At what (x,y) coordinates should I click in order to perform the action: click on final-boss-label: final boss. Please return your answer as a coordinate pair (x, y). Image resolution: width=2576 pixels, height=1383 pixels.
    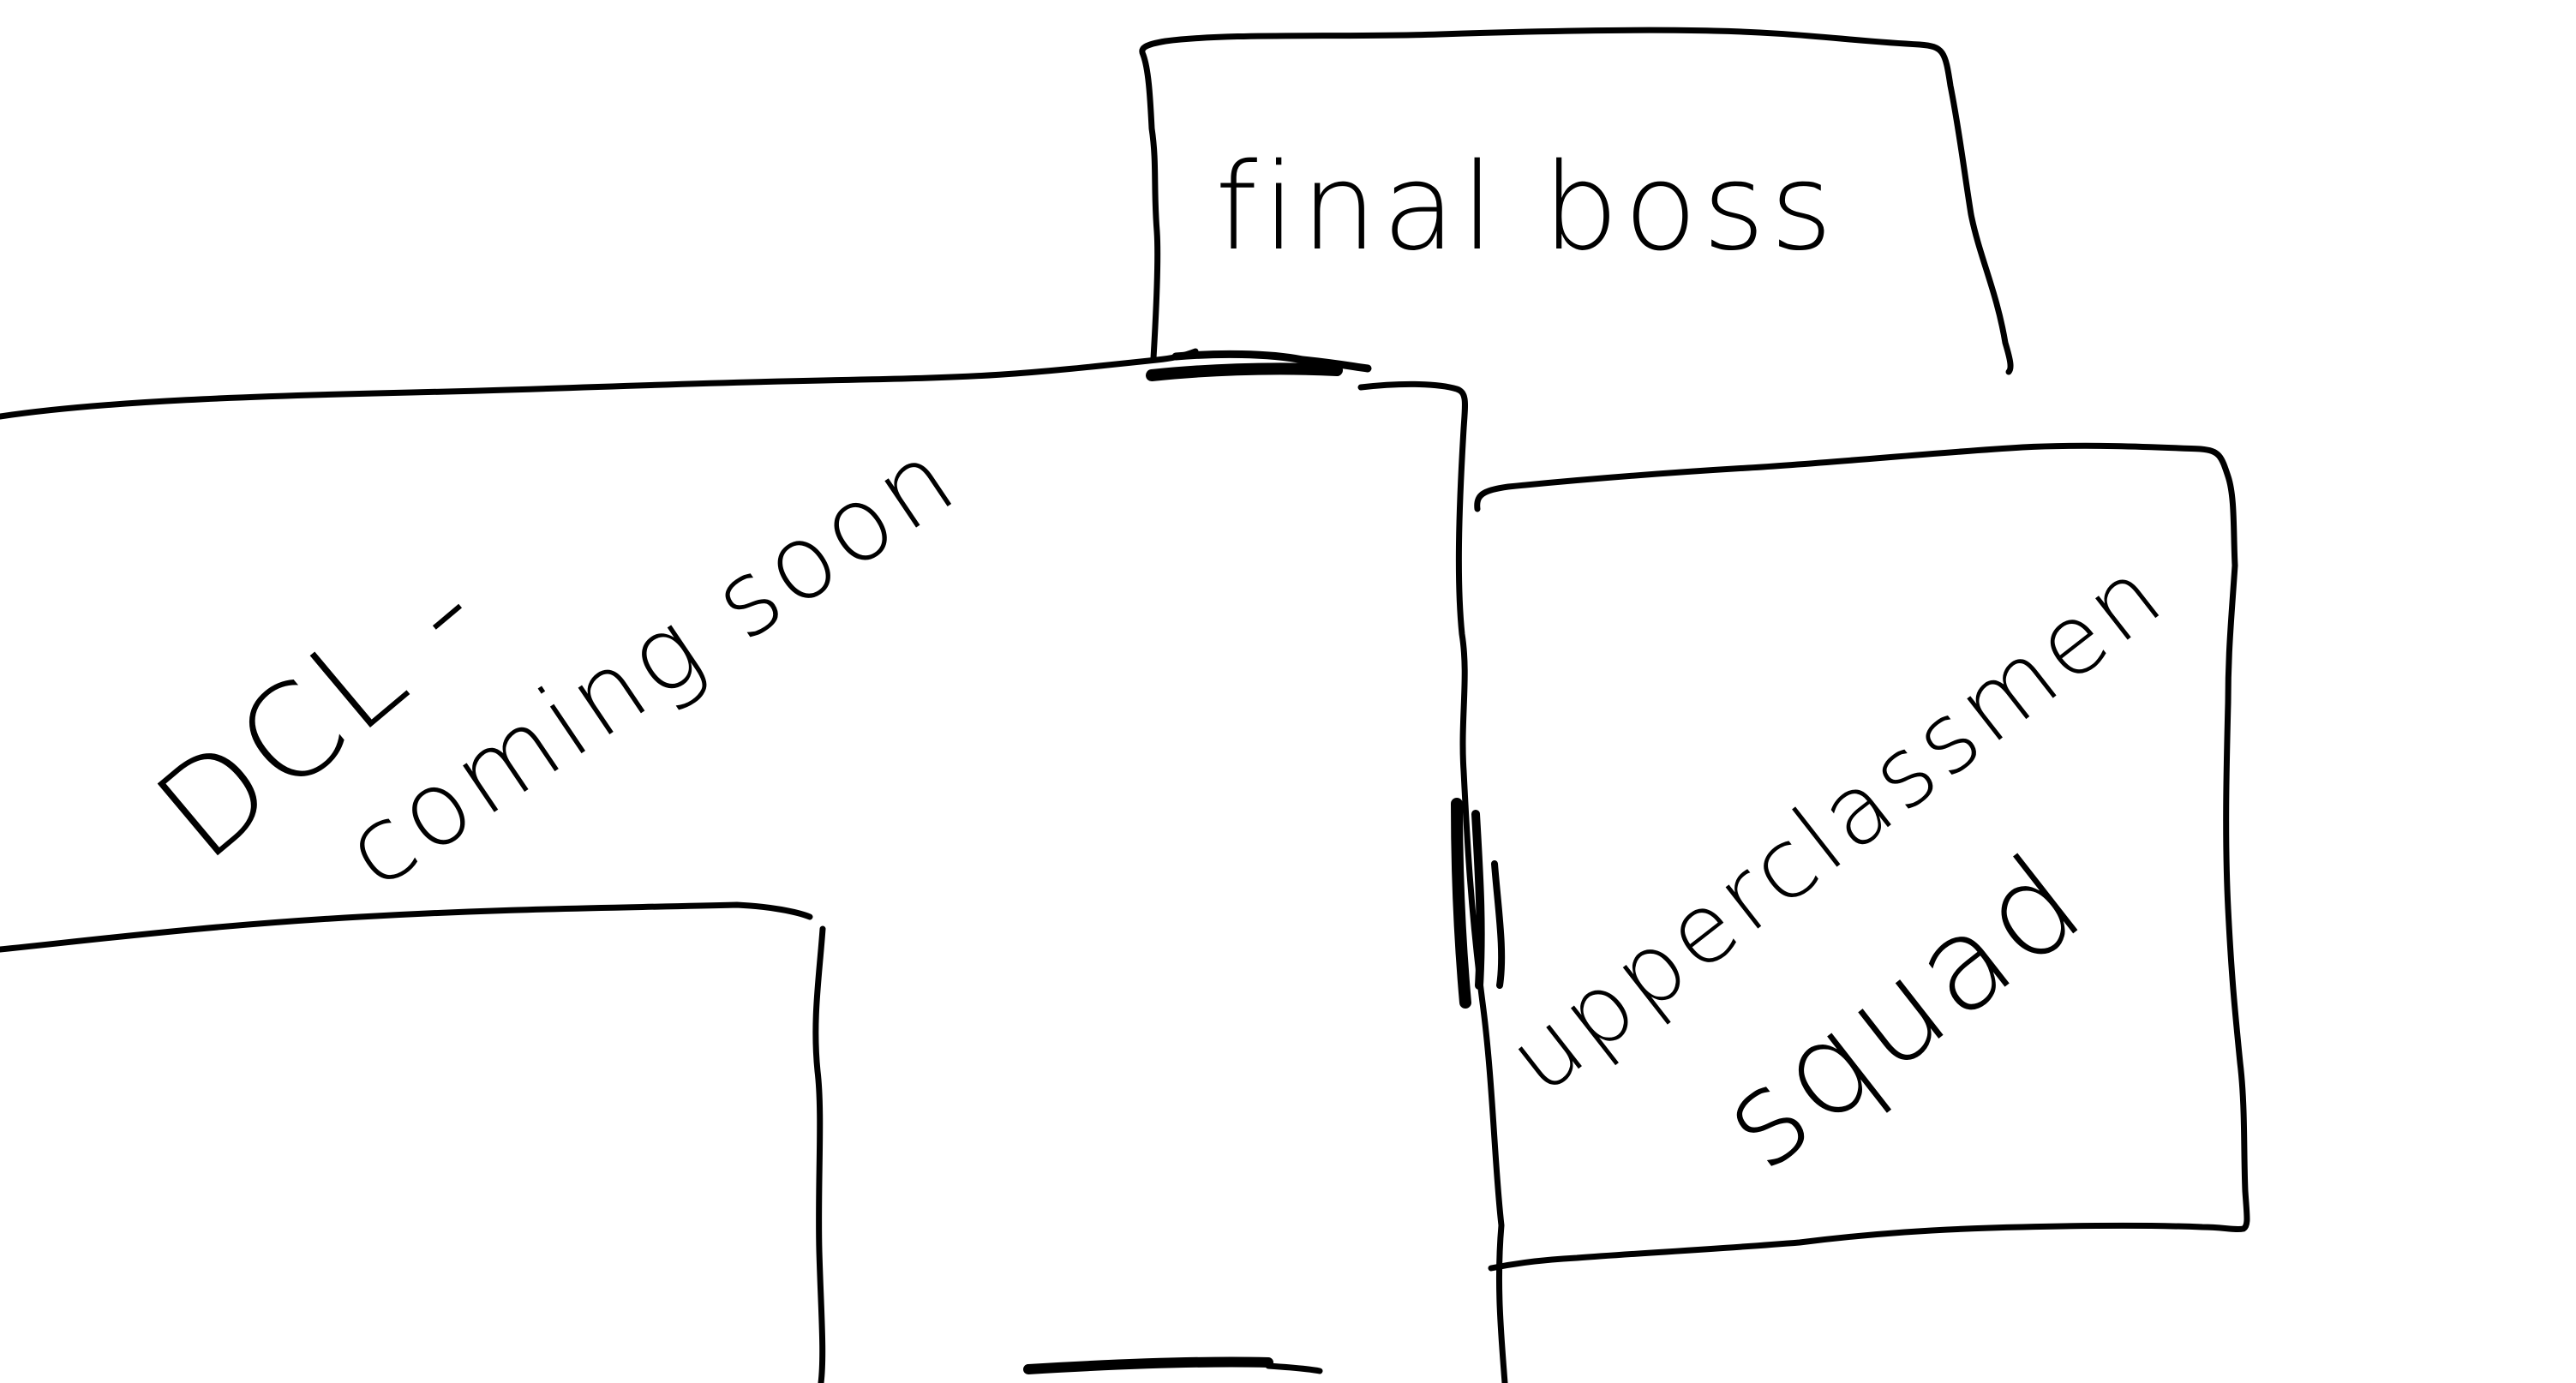
    Looking at the image, I should click on (1526, 208).